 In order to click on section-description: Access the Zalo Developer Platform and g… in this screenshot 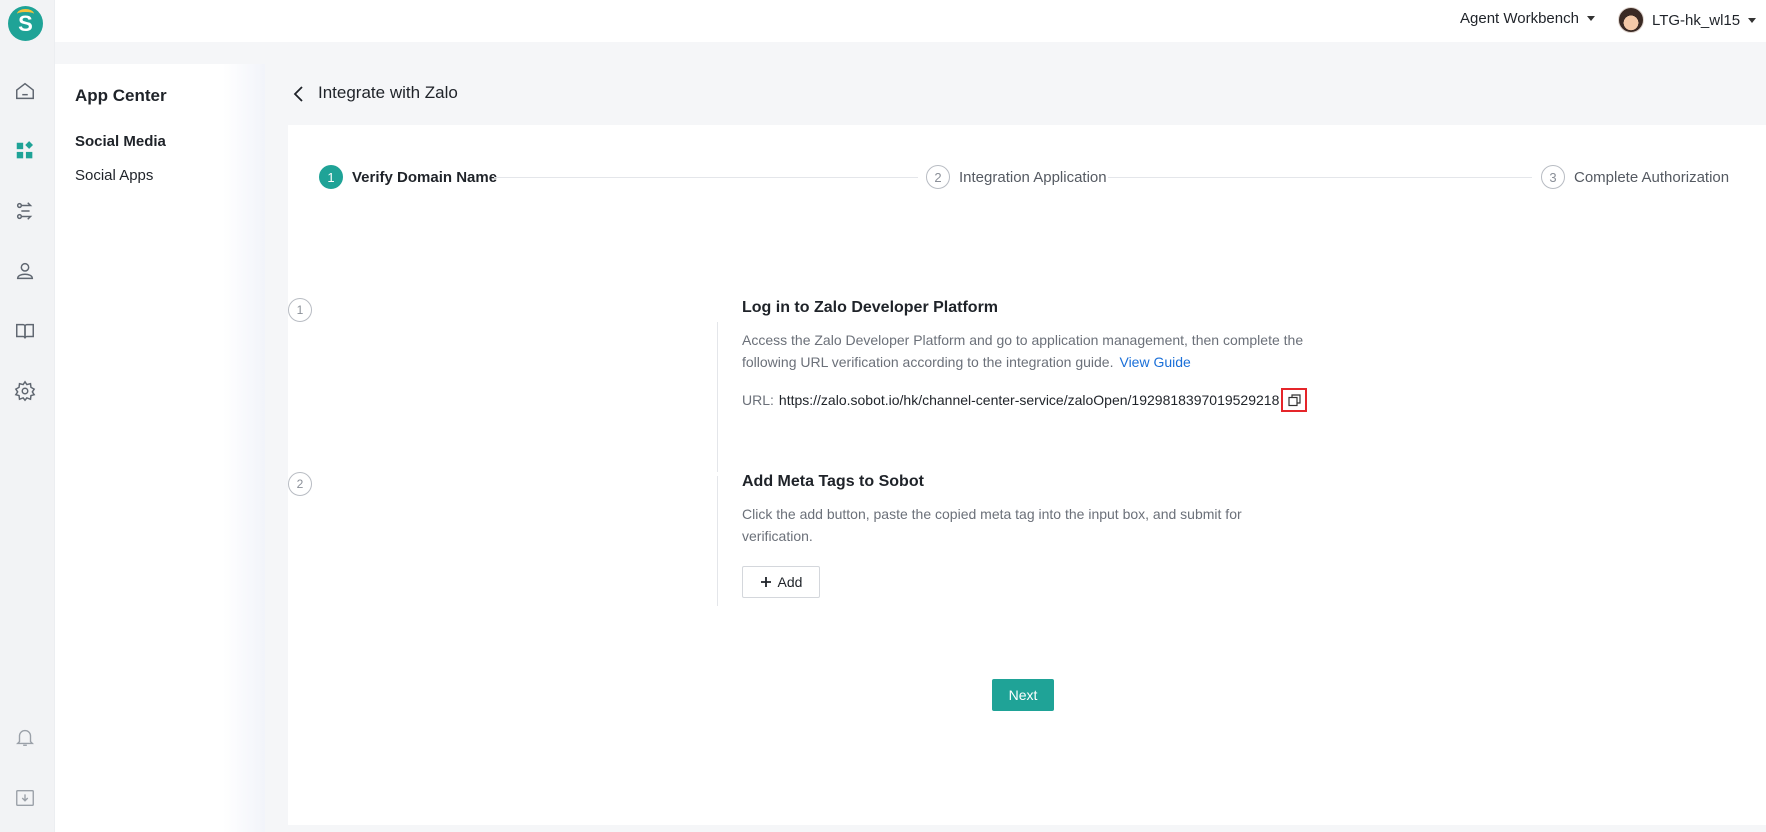, I will do `click(1042, 351)`.